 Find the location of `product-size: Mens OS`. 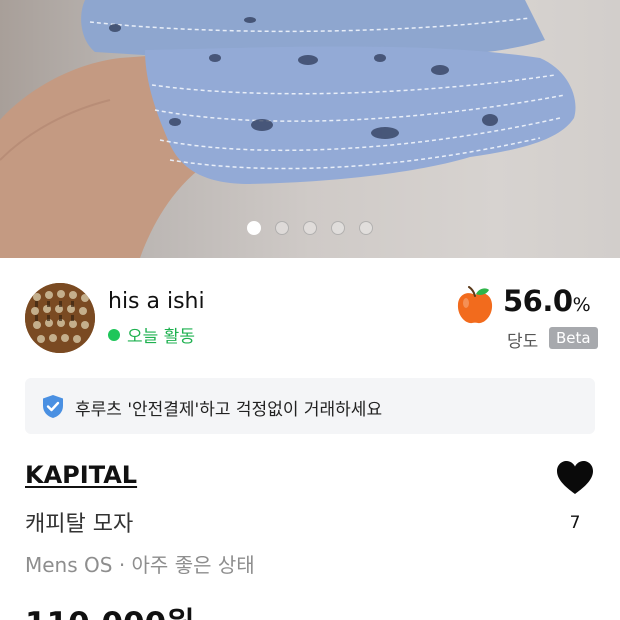

product-size: Mens OS is located at coordinates (69, 565).